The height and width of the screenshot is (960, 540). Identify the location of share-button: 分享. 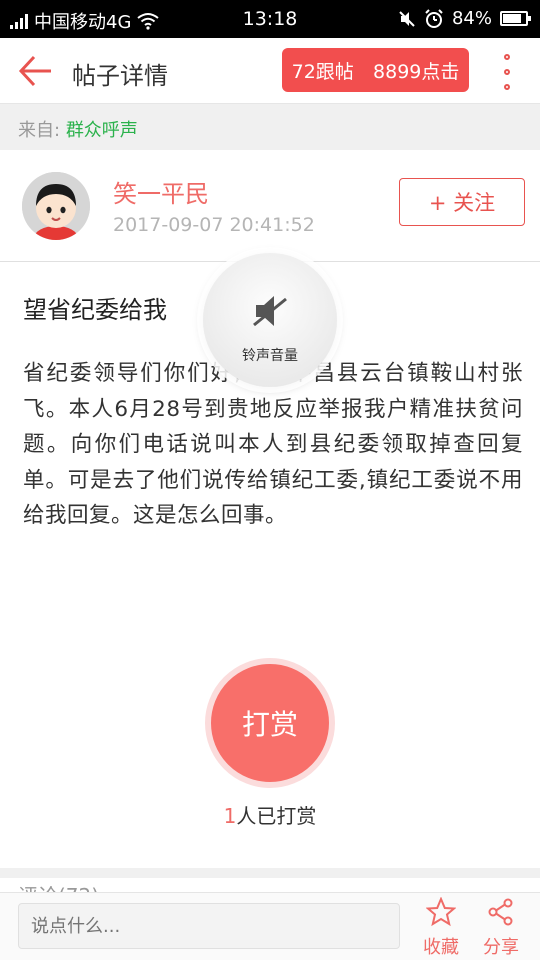
(501, 927).